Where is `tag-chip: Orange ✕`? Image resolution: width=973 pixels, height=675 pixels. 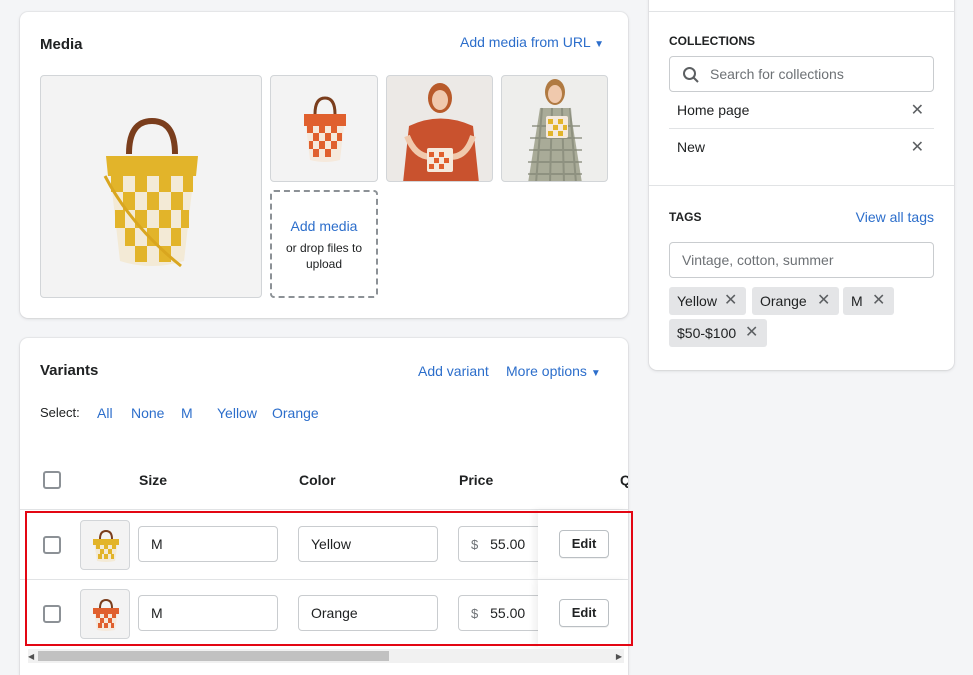 tag-chip: Orange ✕ is located at coordinates (795, 301).